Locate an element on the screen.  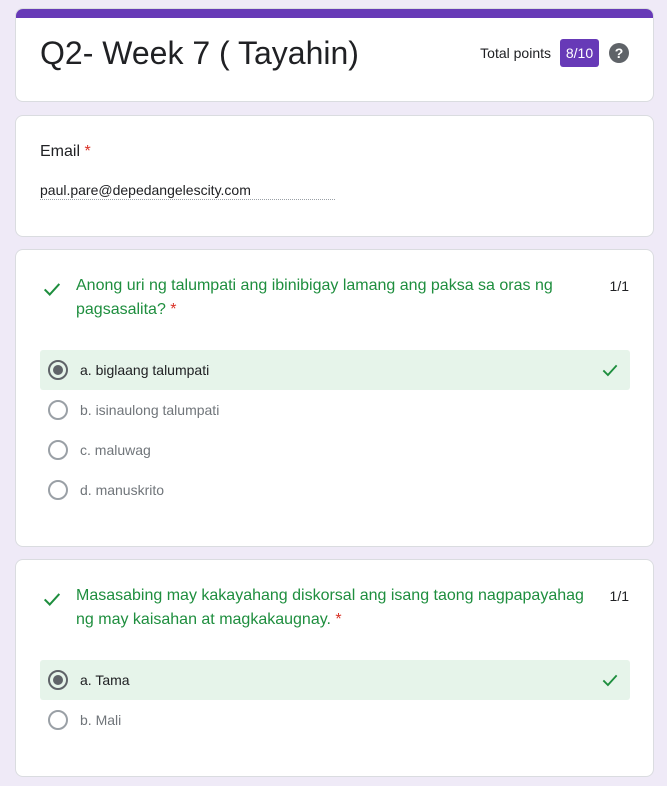
total-points-badge: 8/10 is located at coordinates (579, 53).